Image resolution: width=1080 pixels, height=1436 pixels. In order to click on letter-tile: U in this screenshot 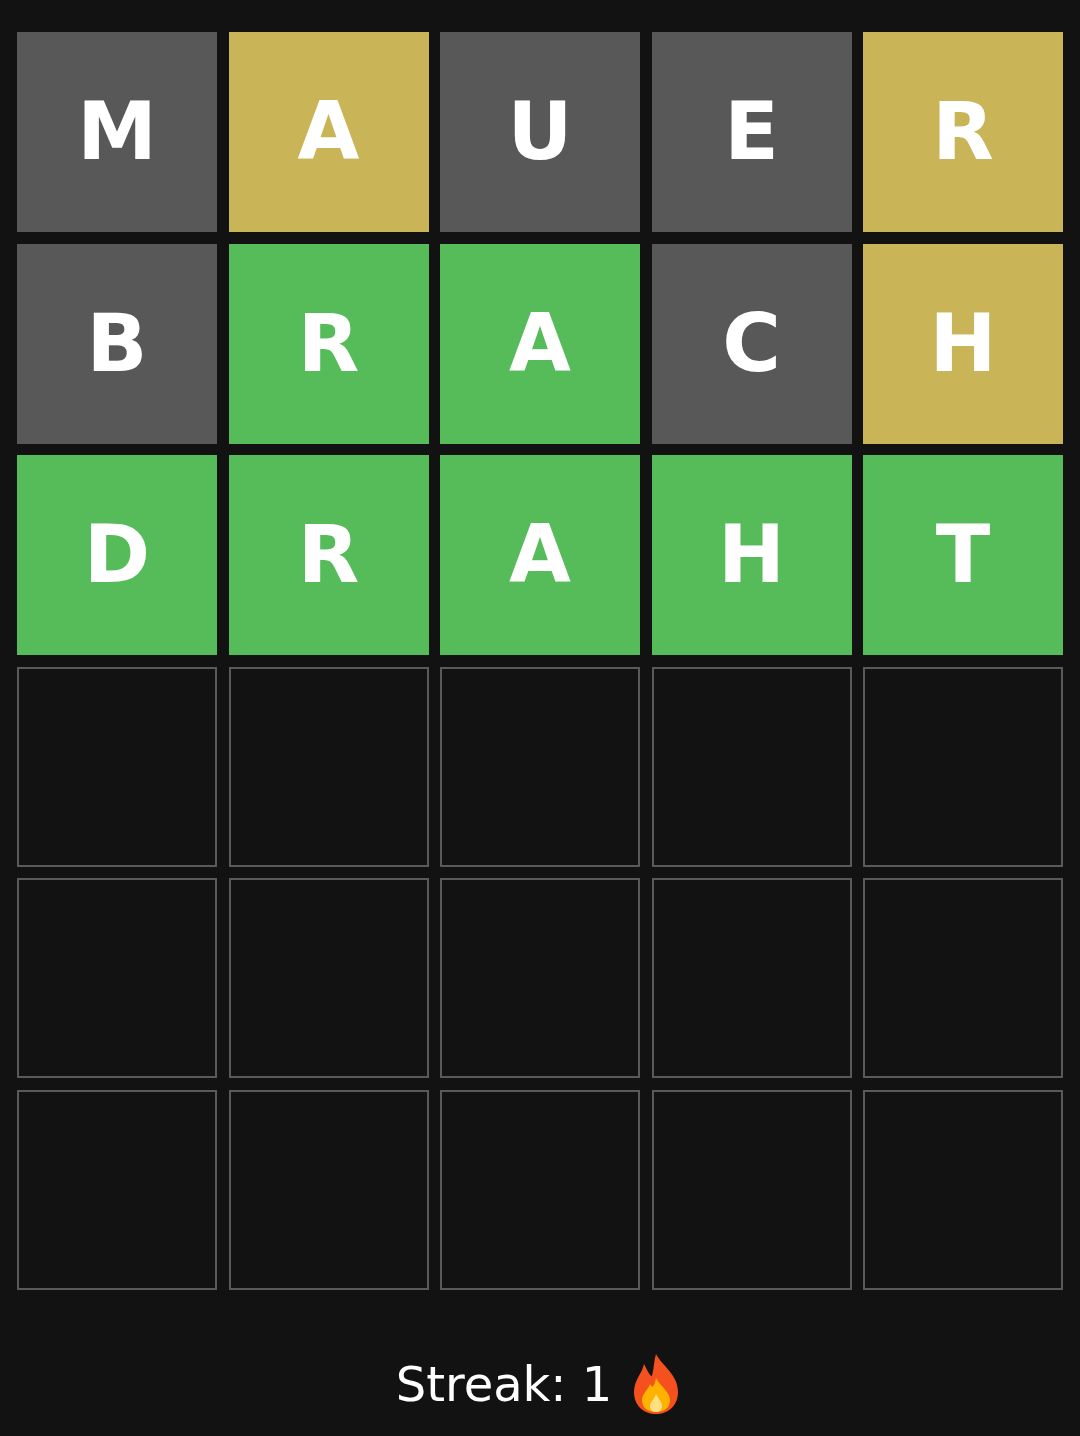, I will do `click(540, 132)`.